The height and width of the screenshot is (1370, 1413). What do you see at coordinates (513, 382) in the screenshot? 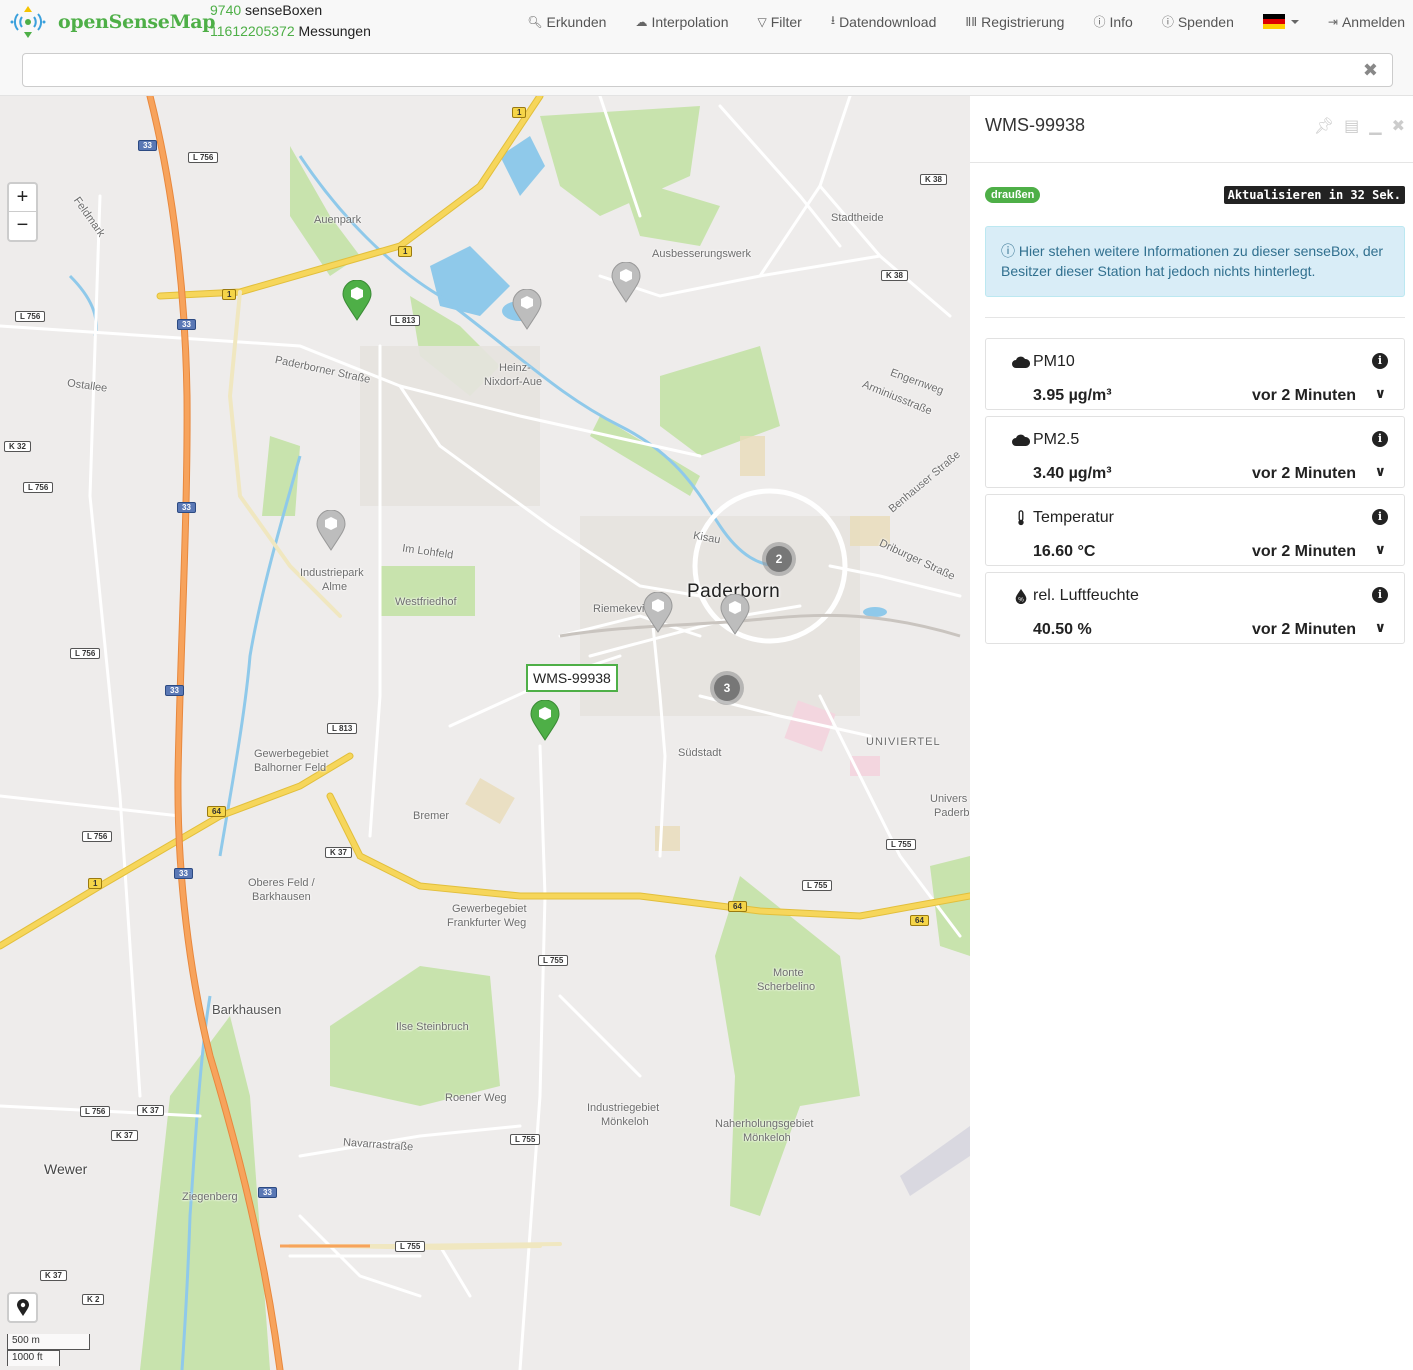
I see `map-label-nixdorf-aue: Nixdorf-Aue` at bounding box center [513, 382].